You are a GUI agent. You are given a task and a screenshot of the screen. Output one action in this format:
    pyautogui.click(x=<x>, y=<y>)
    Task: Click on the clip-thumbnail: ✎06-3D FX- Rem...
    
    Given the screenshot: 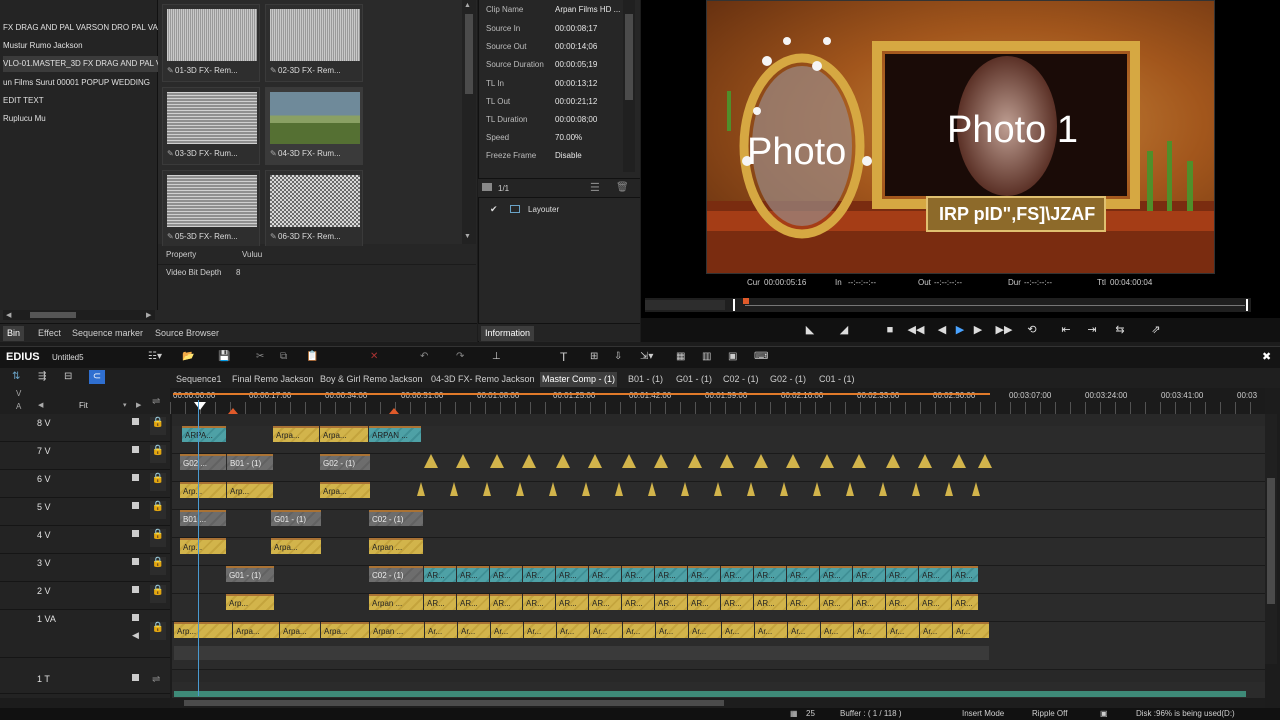 What is the action you would take?
    pyautogui.click(x=314, y=209)
    